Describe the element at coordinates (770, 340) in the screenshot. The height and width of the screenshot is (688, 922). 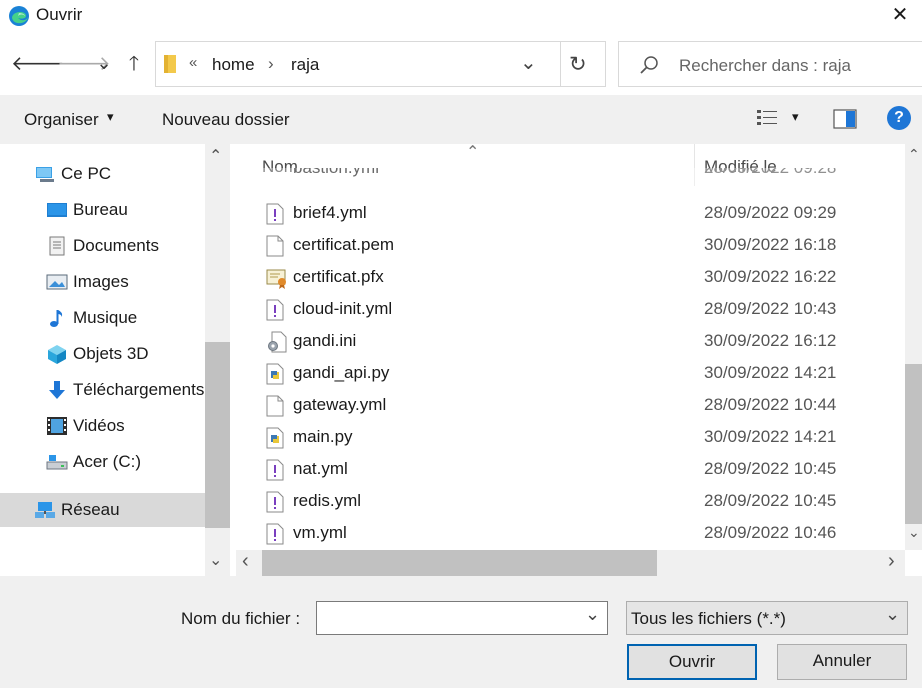
I see `file-modified-date: 30/09/2022 16:12` at that location.